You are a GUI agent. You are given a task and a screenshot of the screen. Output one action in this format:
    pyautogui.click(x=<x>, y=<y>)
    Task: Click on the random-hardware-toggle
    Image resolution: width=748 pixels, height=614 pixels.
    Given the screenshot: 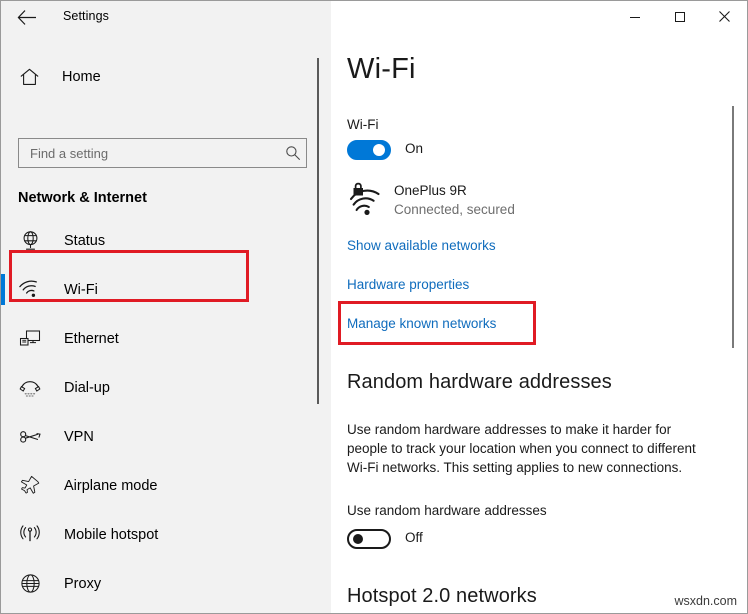 What is the action you would take?
    pyautogui.click(x=369, y=539)
    